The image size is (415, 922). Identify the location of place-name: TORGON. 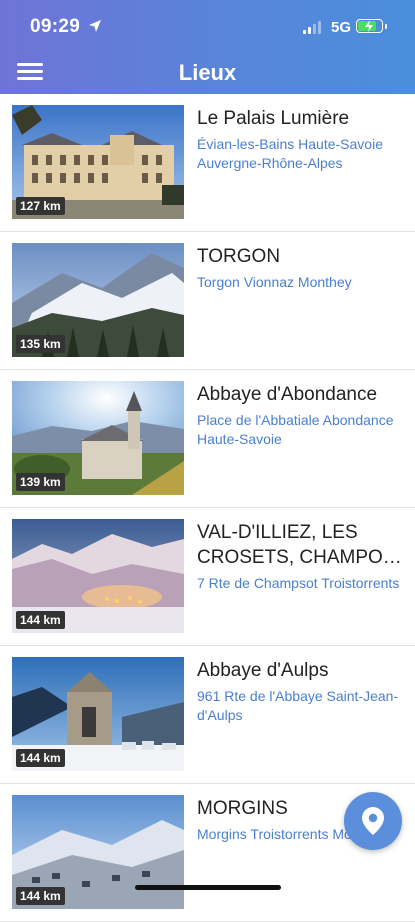
(239, 256).